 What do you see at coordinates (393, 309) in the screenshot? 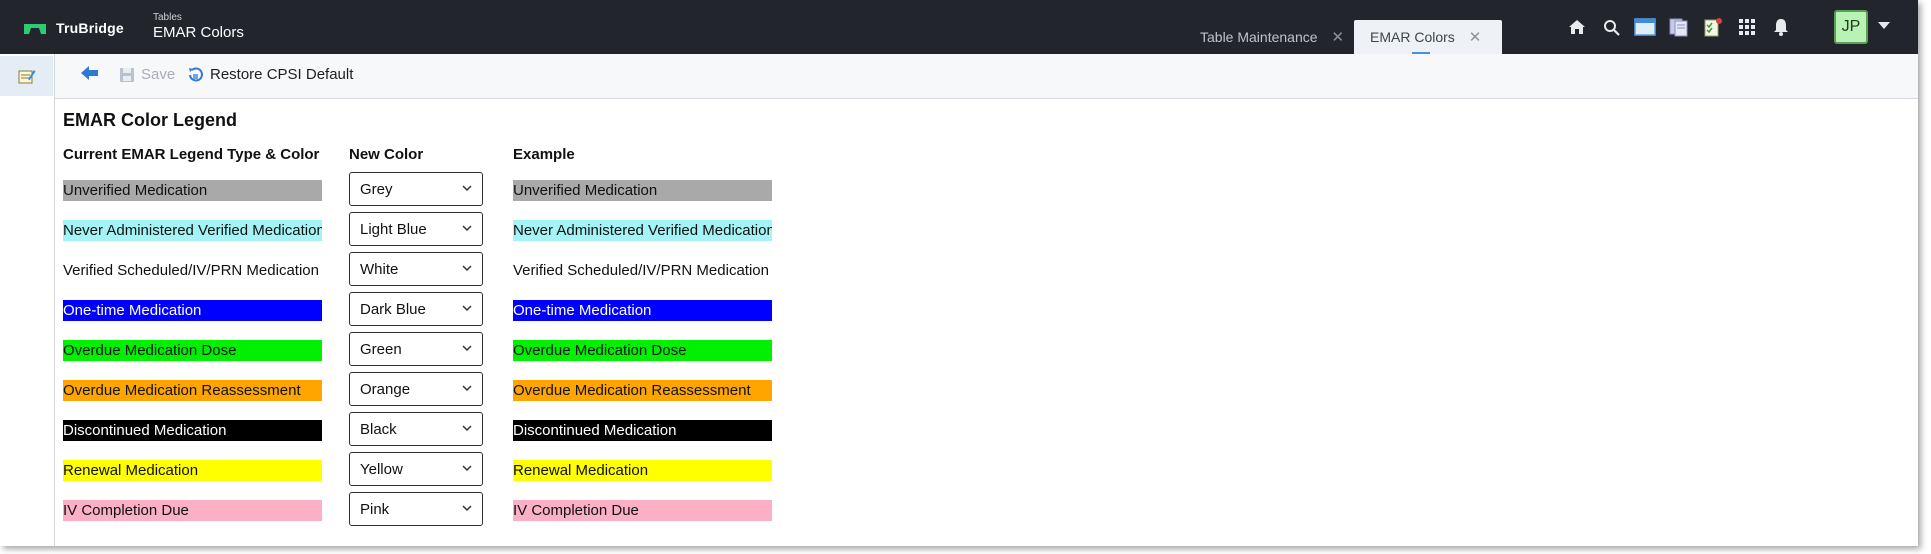
I see `select-value: Dark Blue` at bounding box center [393, 309].